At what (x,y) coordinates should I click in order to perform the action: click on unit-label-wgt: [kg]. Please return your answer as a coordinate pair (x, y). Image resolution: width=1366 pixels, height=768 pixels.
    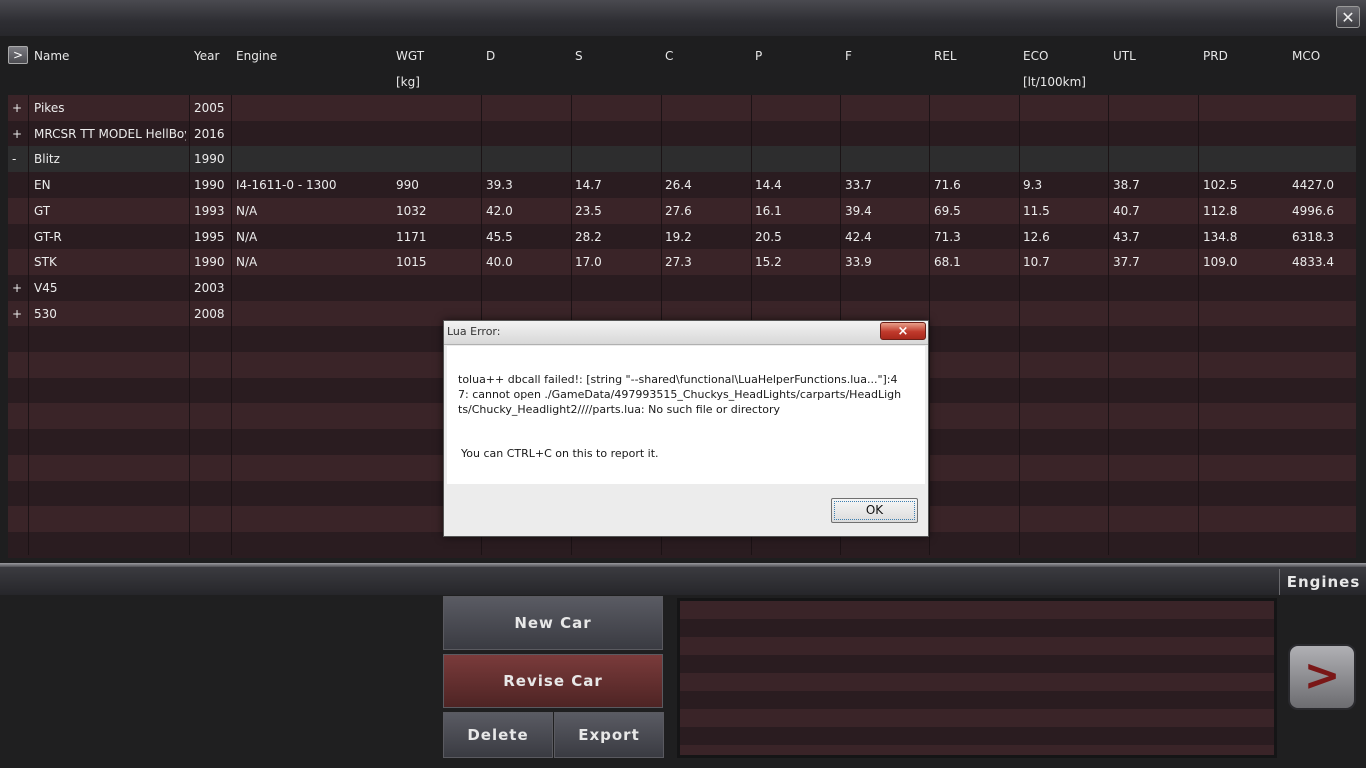
    Looking at the image, I should click on (408, 82).